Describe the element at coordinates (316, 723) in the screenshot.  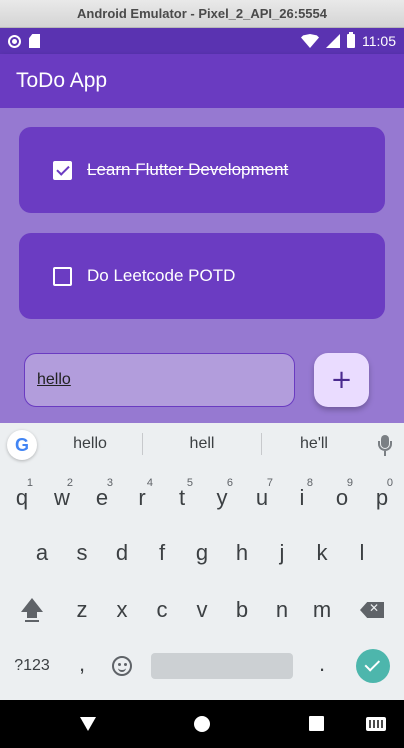
I see `recents-icon` at that location.